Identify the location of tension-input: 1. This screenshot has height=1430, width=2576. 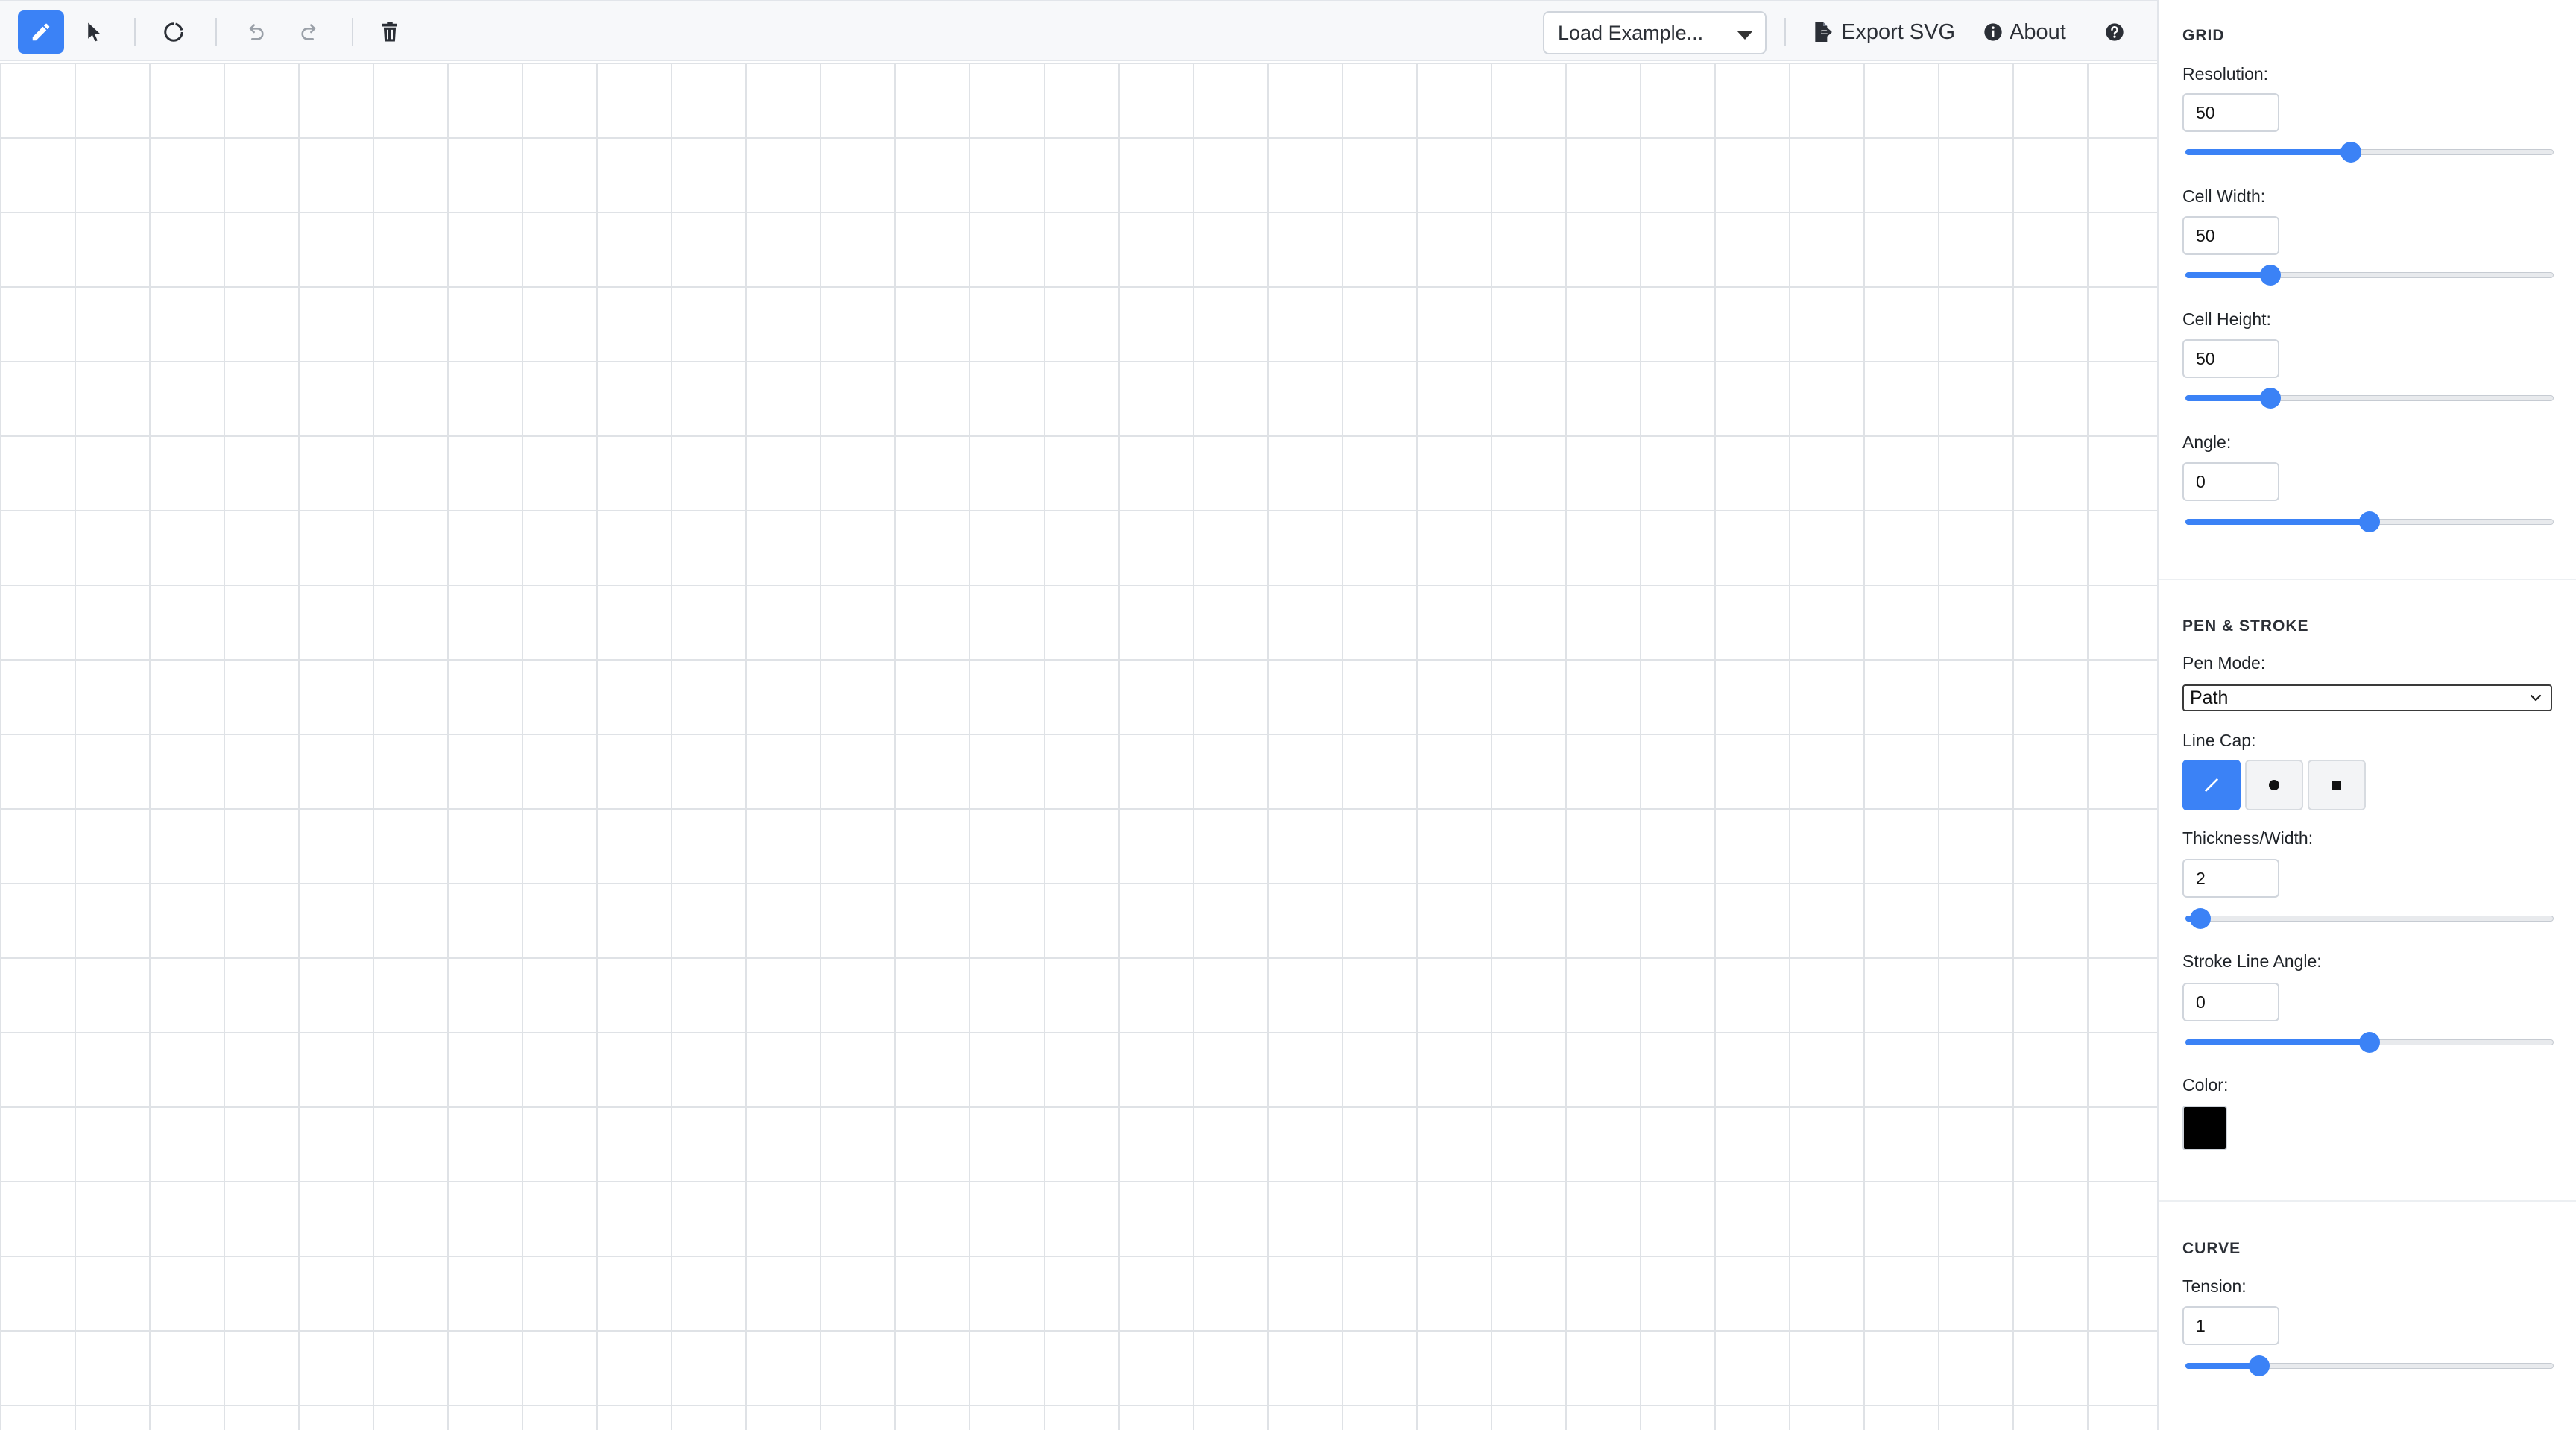
(2230, 1325).